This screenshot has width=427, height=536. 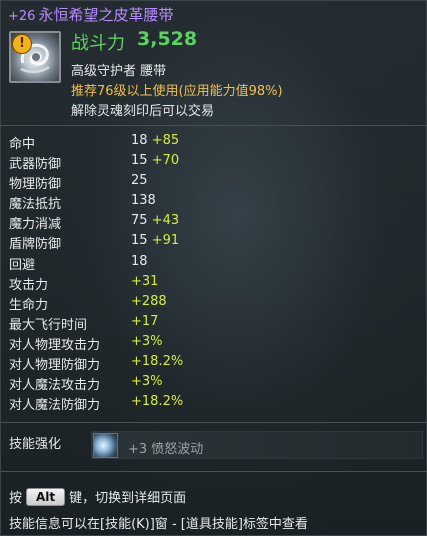 I want to click on stat-bonus-value: +43, so click(x=165, y=221).